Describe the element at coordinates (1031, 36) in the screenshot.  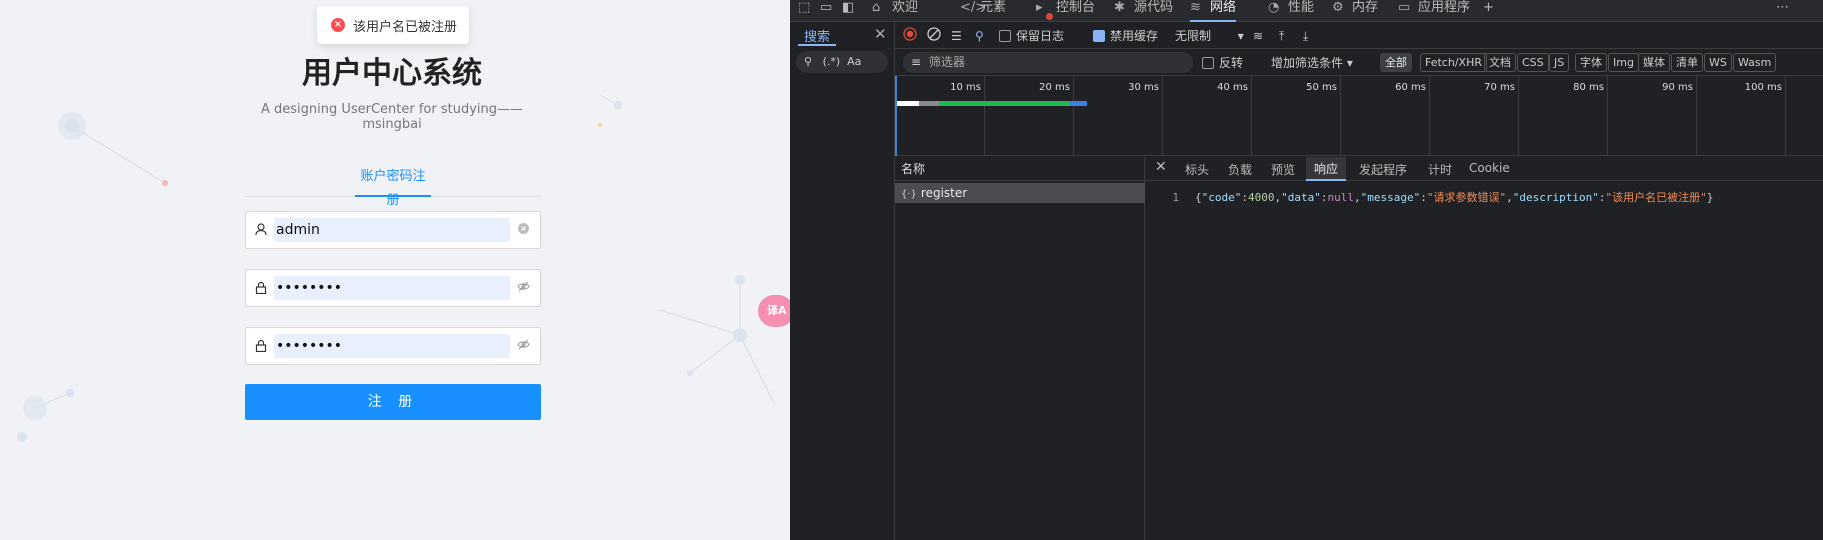
I see `preserve-log-checkbox: 保留日志` at that location.